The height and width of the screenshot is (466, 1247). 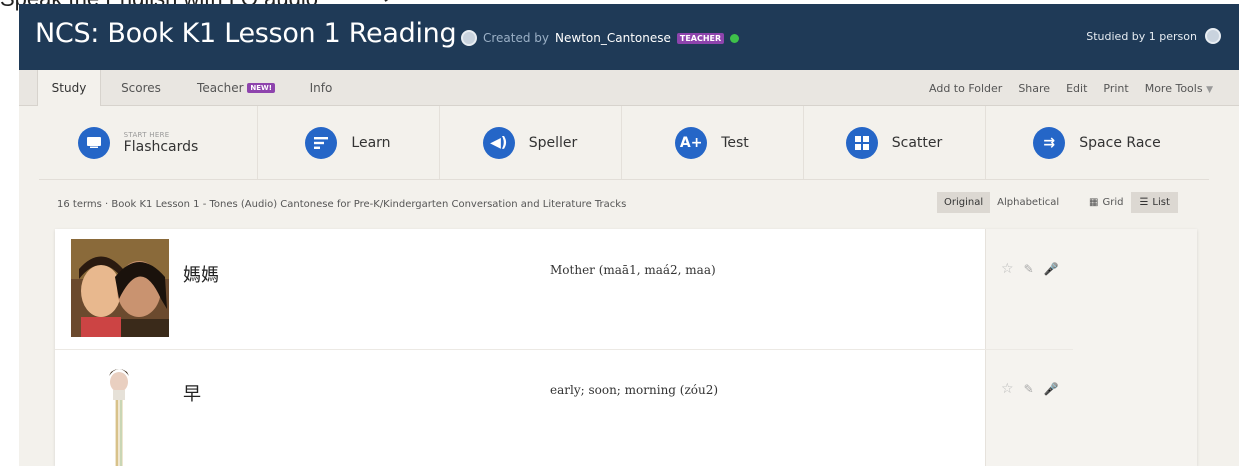 I want to click on mode-test: A+ Test, so click(x=712, y=142).